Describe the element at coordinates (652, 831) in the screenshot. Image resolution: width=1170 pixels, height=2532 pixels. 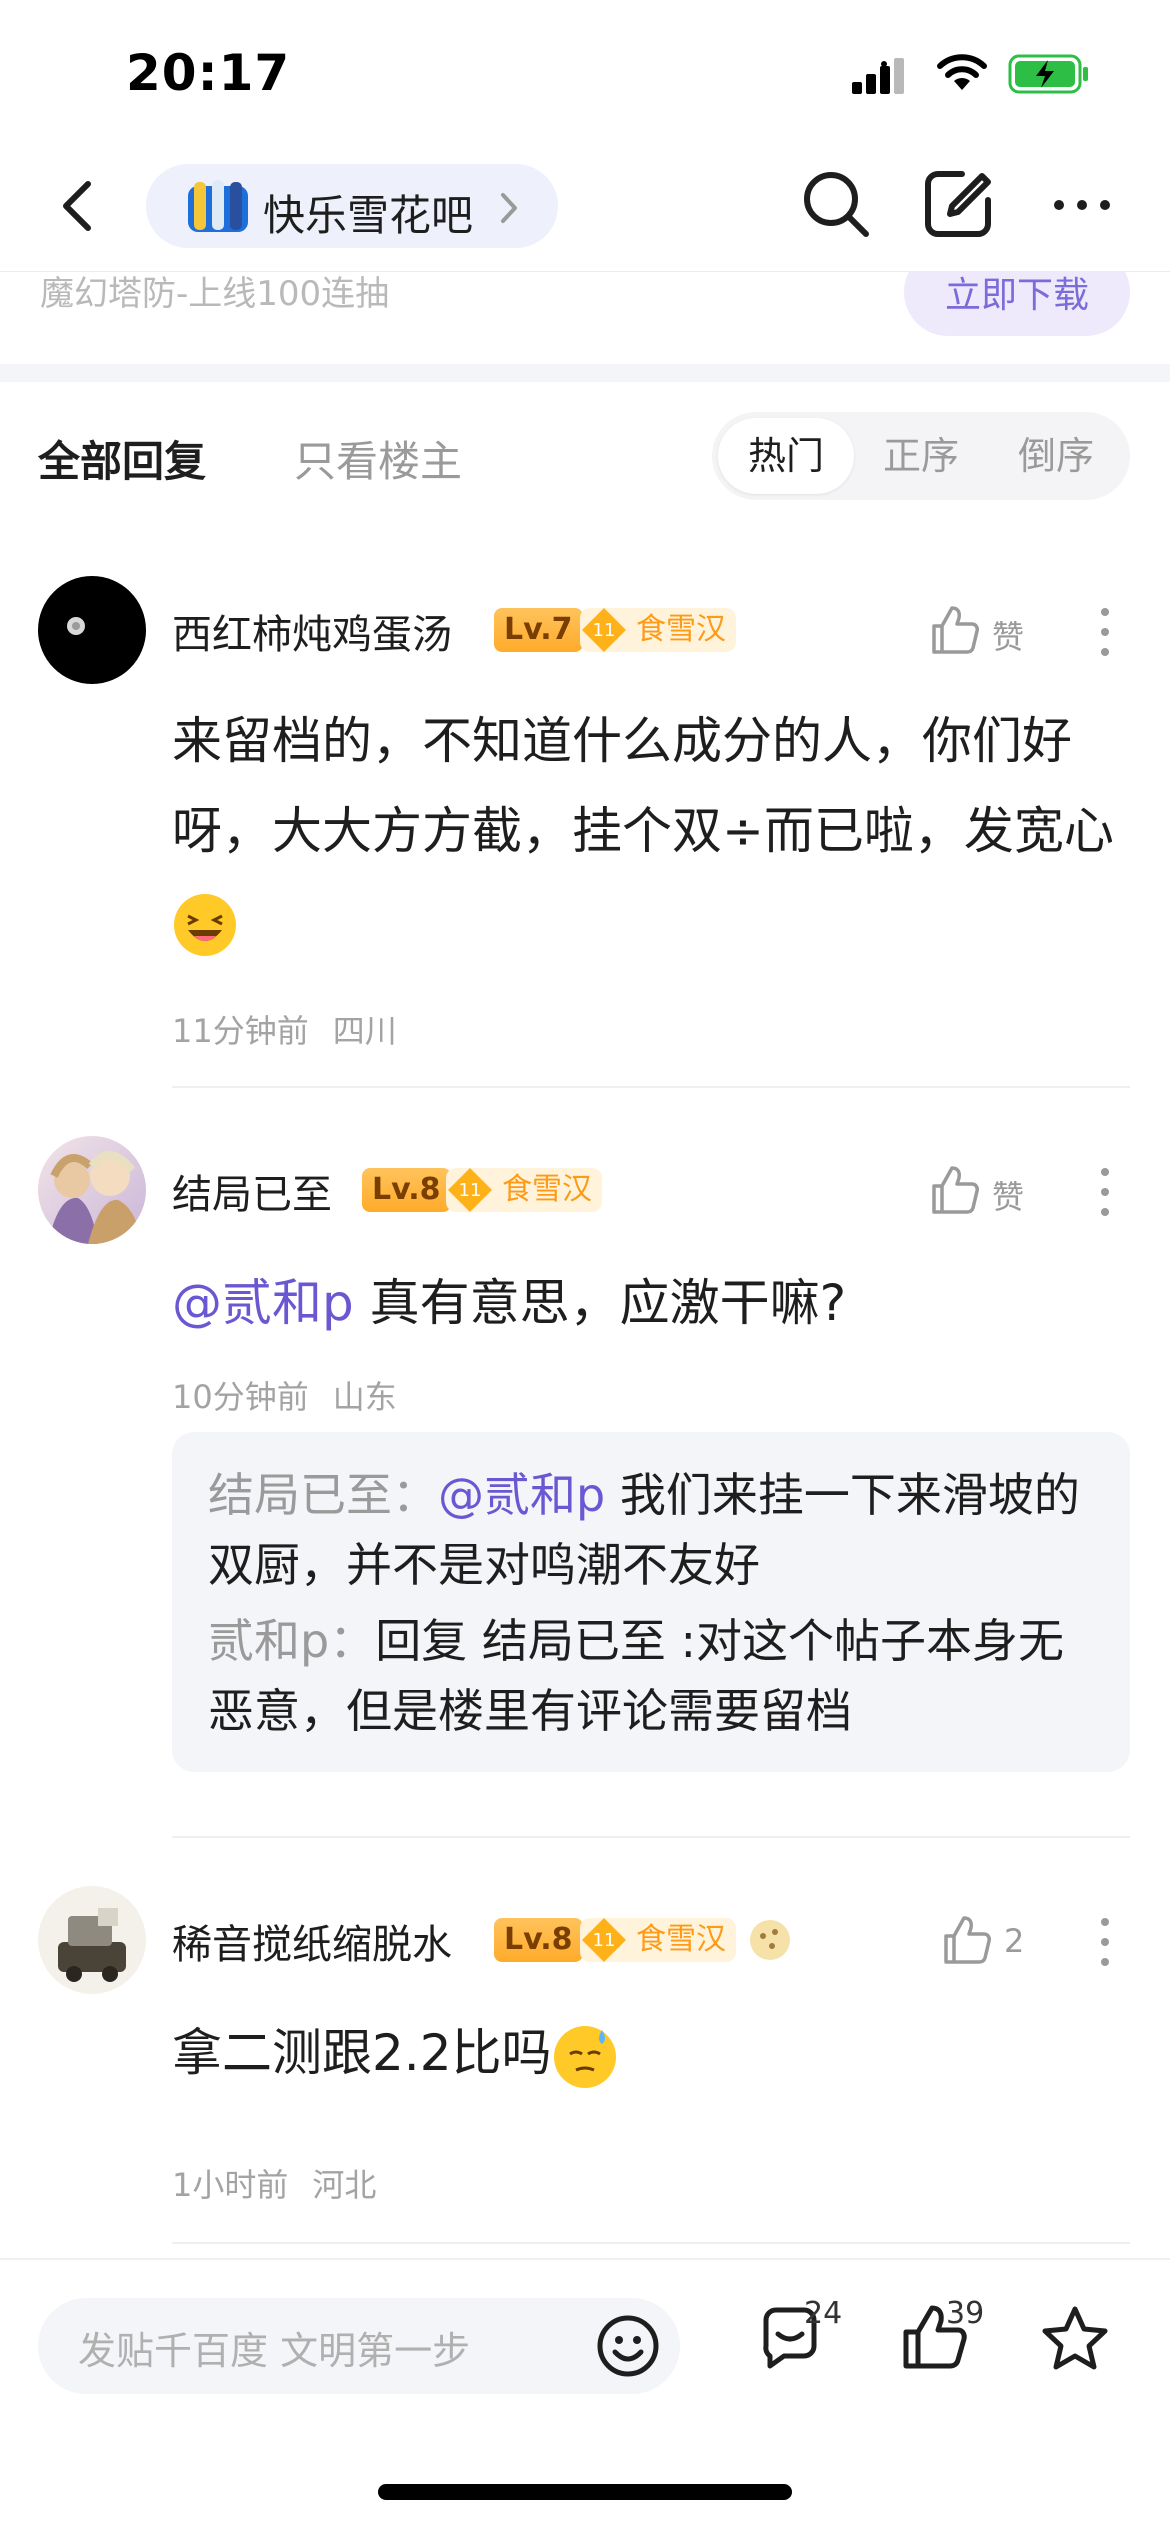
I see `comment-text: 来留档的，不知道什么成分的人，你们好呀，大大方方截，挂个双÷而已啦，发宽心` at that location.